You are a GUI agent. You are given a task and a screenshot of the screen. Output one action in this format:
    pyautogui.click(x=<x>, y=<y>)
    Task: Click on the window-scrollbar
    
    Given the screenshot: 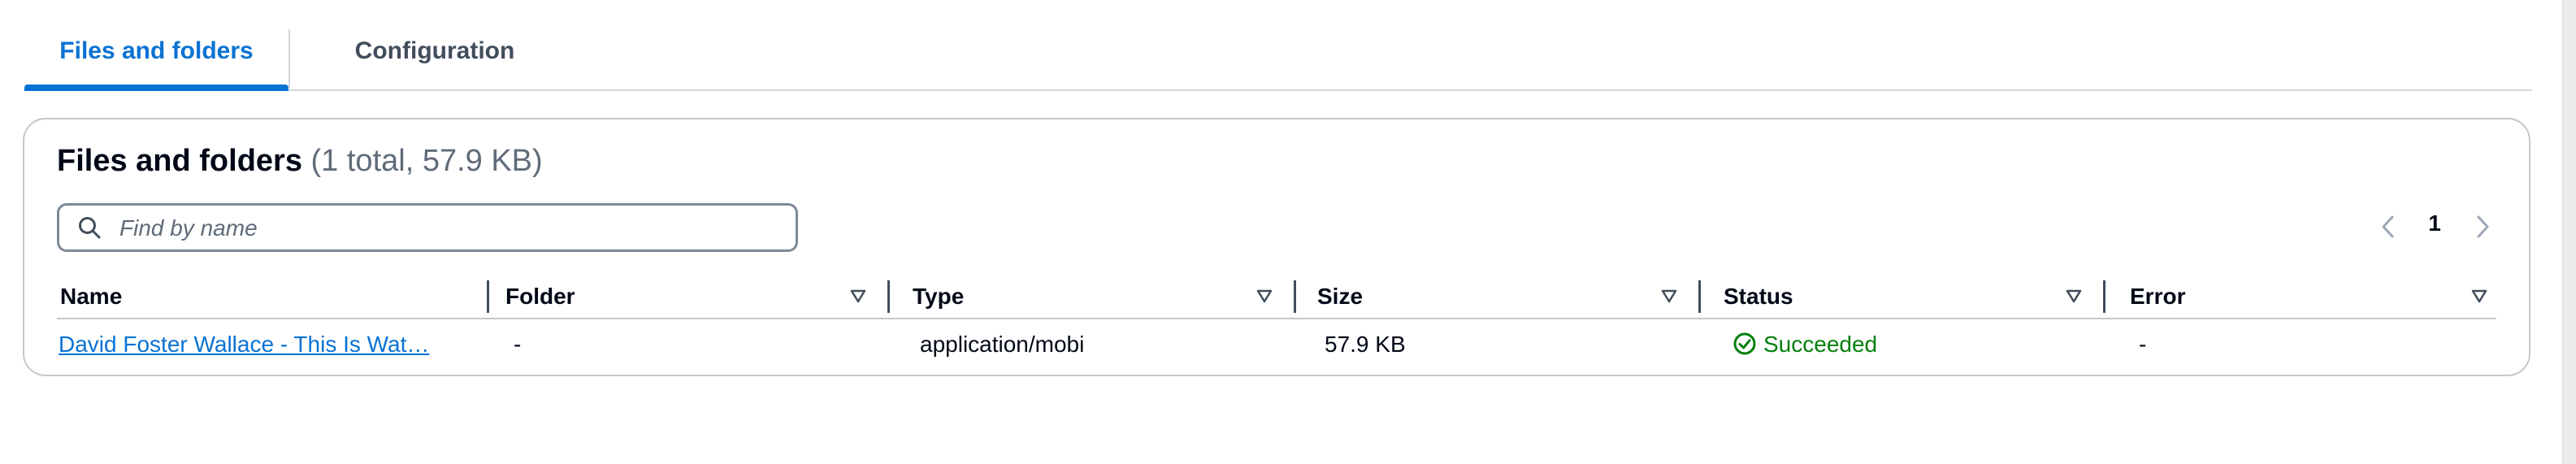 What is the action you would take?
    pyautogui.click(x=2569, y=232)
    